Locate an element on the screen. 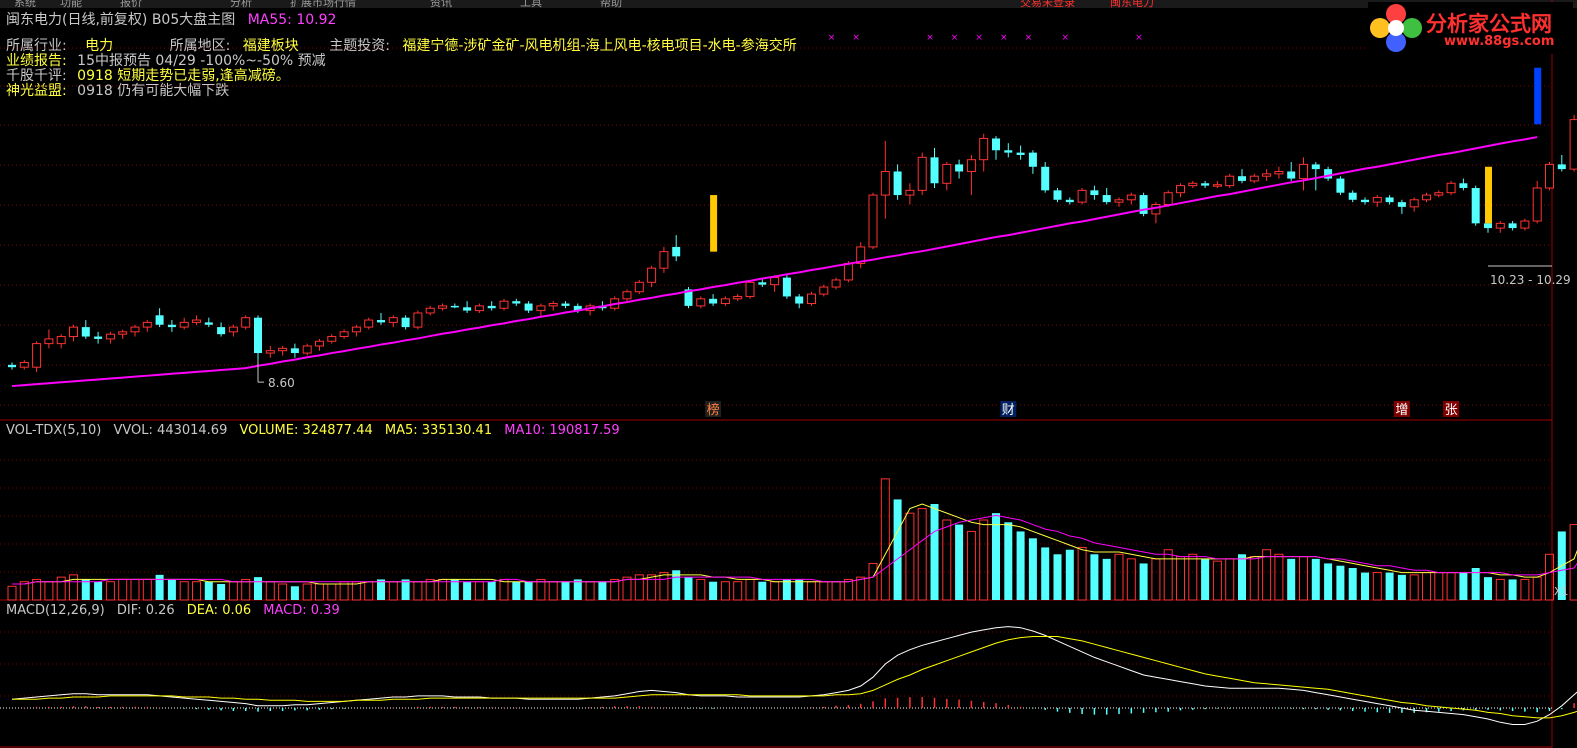 This screenshot has height=748, width=1577. macd-panel is located at coordinates (794, 675).